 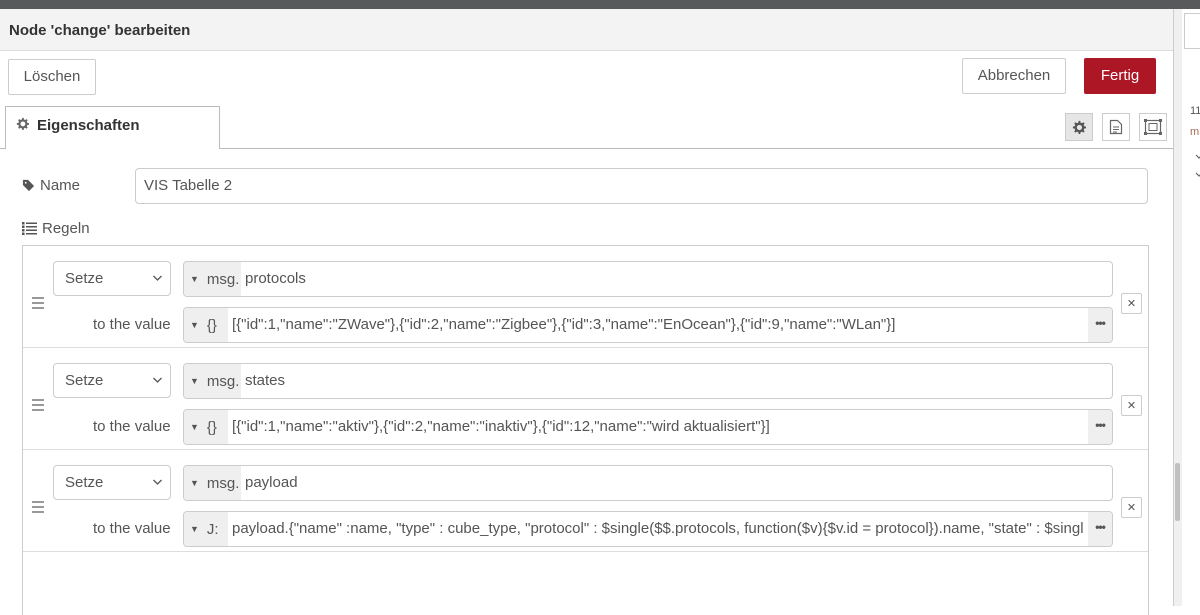 I want to click on rule-target-value: states, so click(x=265, y=380).